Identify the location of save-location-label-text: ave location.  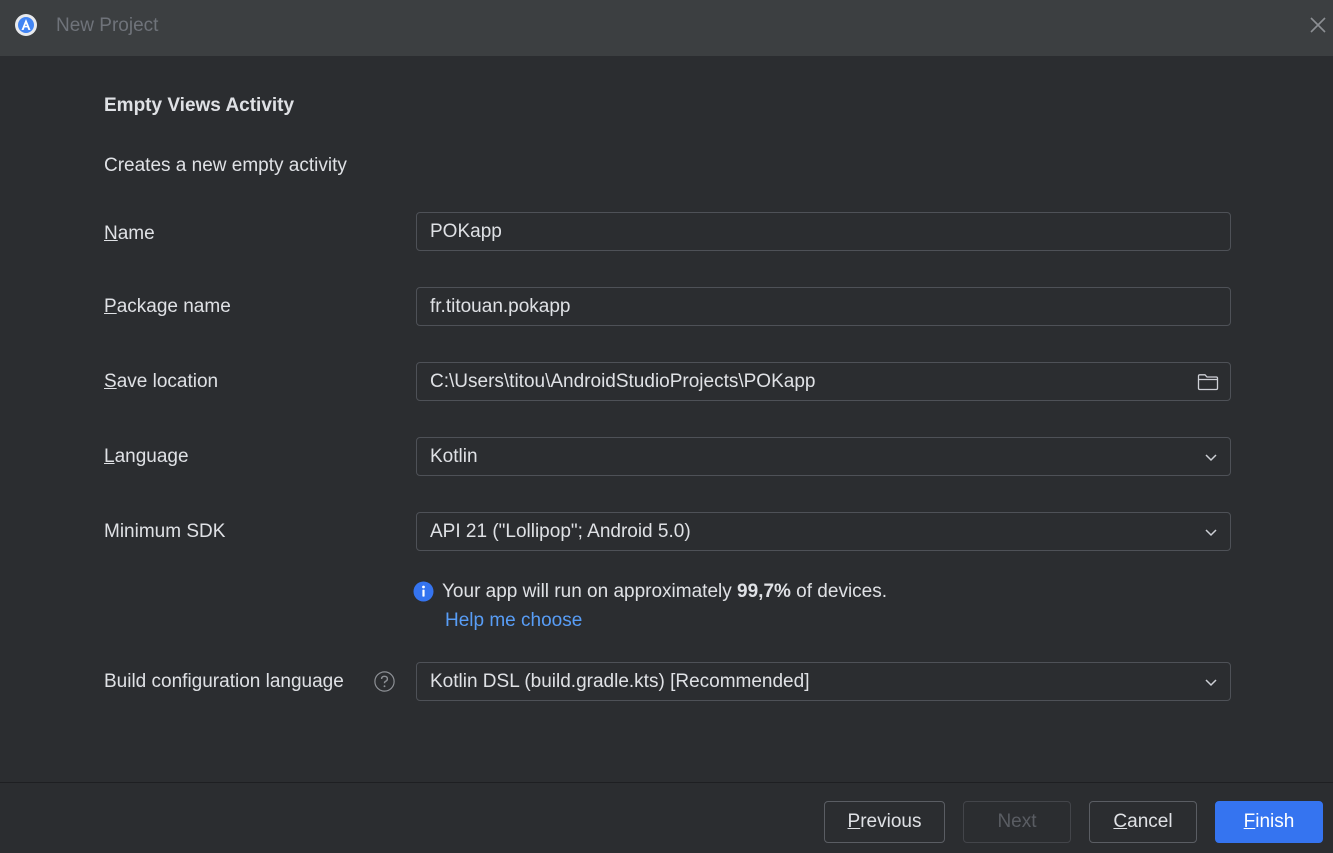
(167, 381).